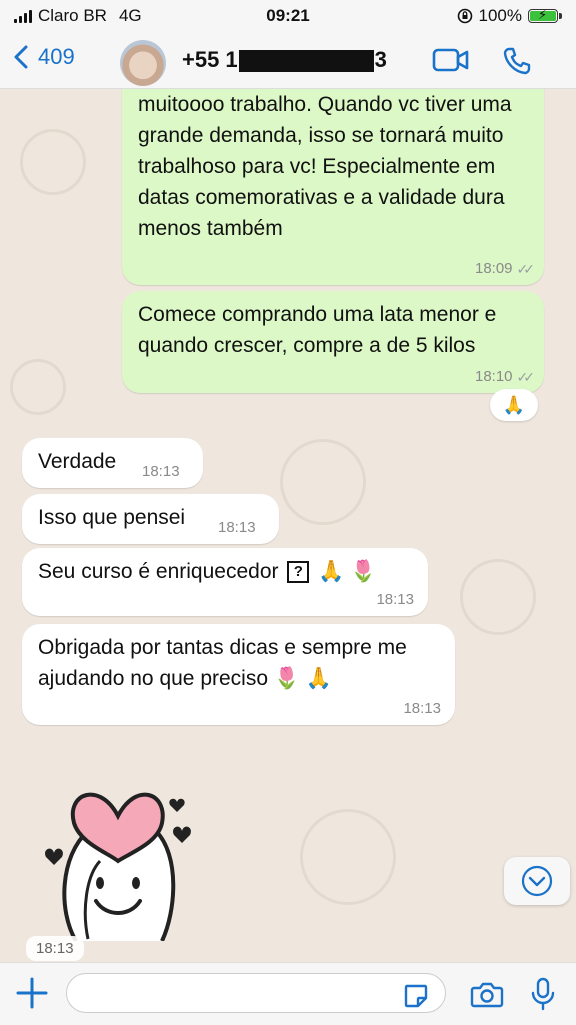  What do you see at coordinates (306, 61) in the screenshot?
I see `redaction-bar` at bounding box center [306, 61].